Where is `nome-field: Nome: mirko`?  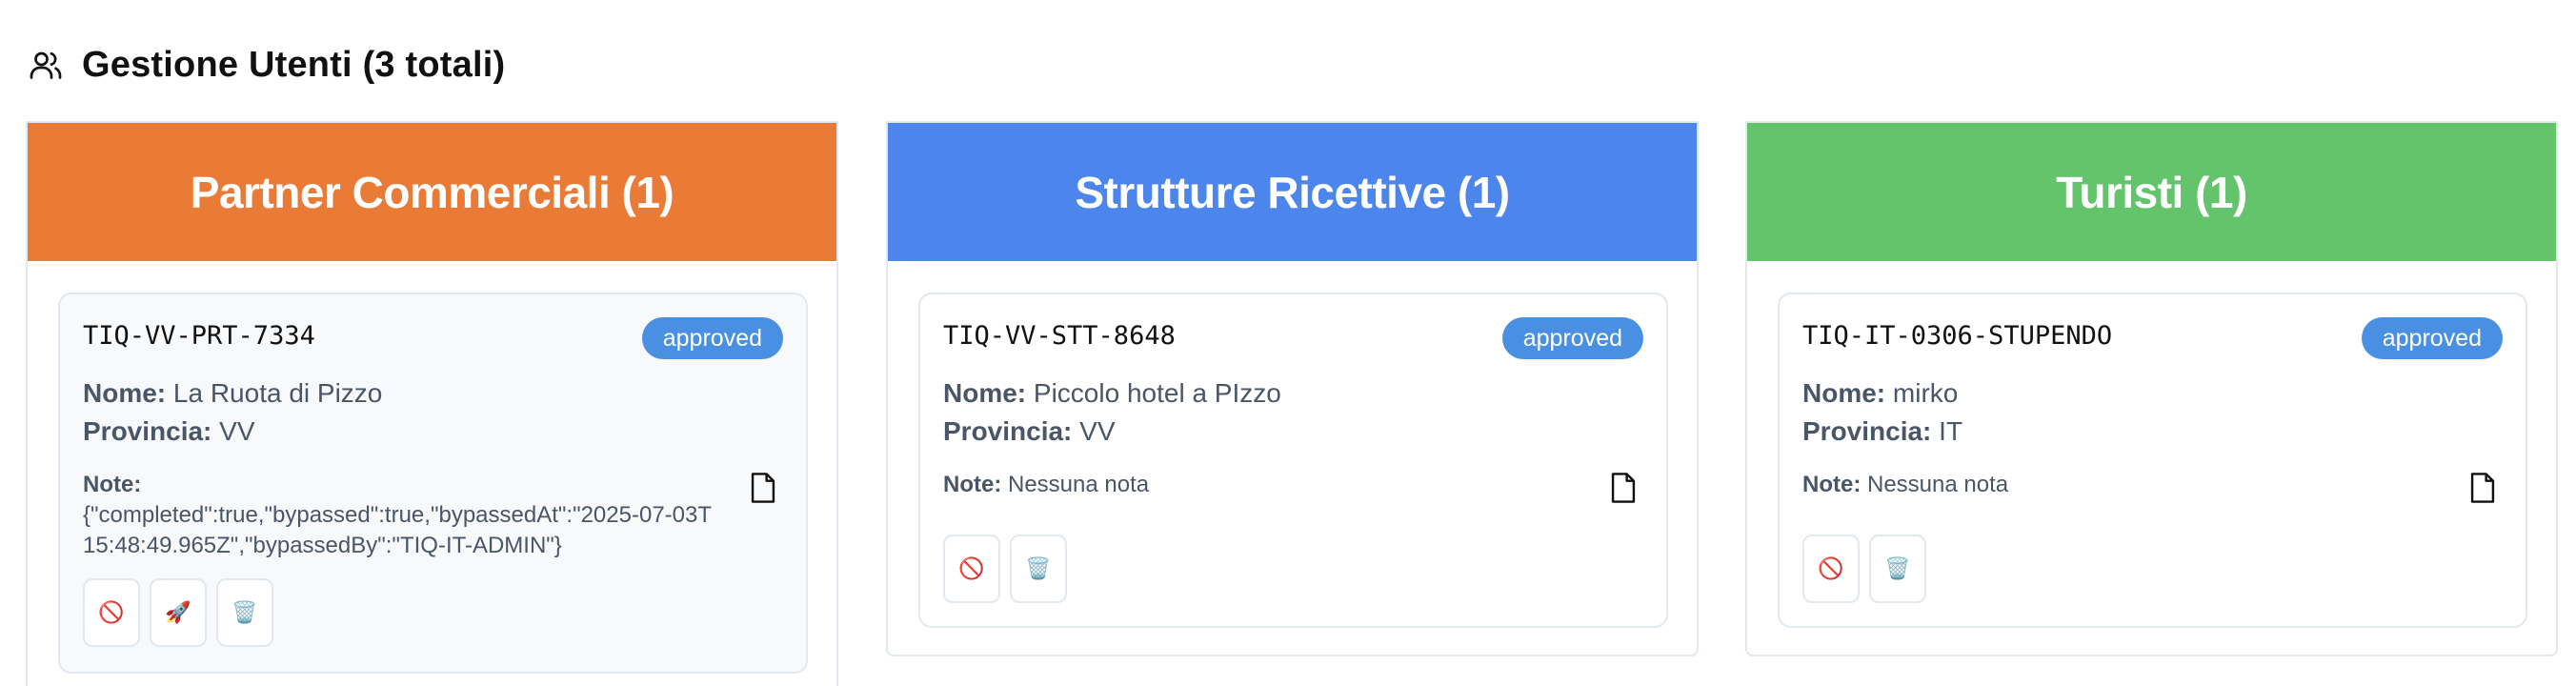
nome-field: Nome: mirko is located at coordinates (1880, 393).